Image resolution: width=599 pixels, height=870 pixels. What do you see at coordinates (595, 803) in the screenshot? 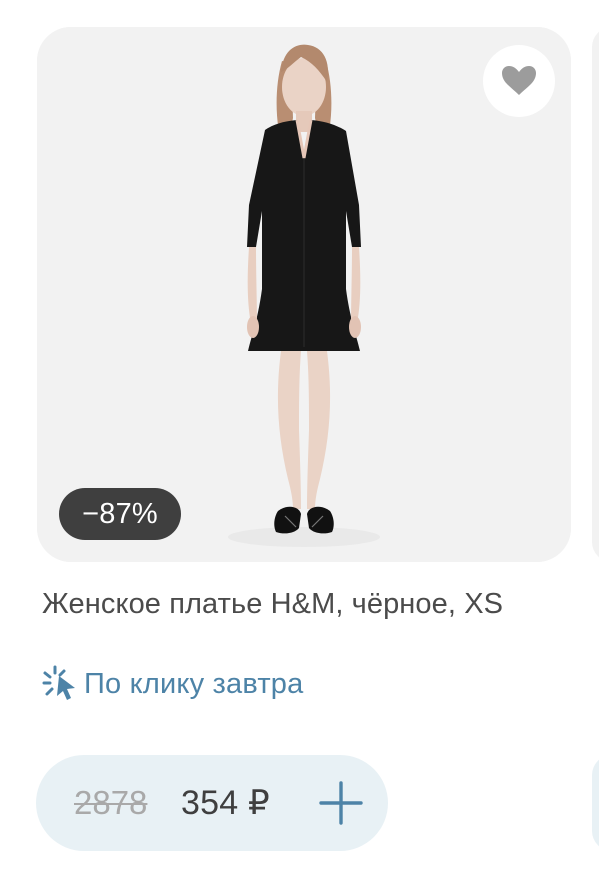
I see `next-product-price-edge` at bounding box center [595, 803].